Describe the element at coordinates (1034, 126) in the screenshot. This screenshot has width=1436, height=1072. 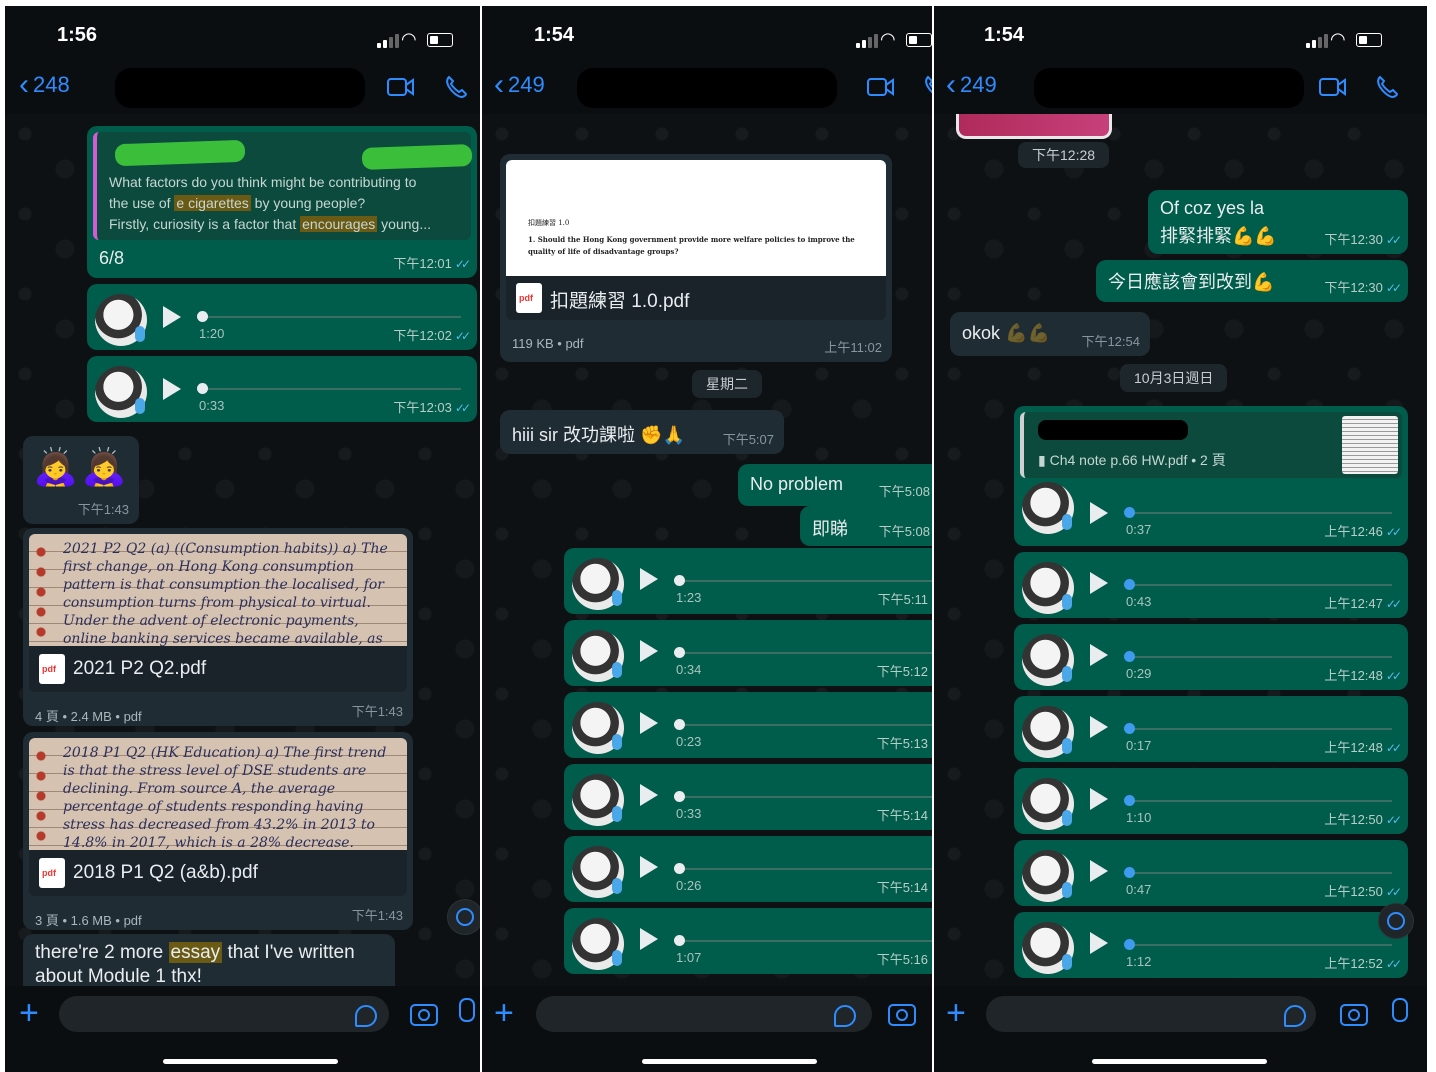
I see `image-message` at that location.